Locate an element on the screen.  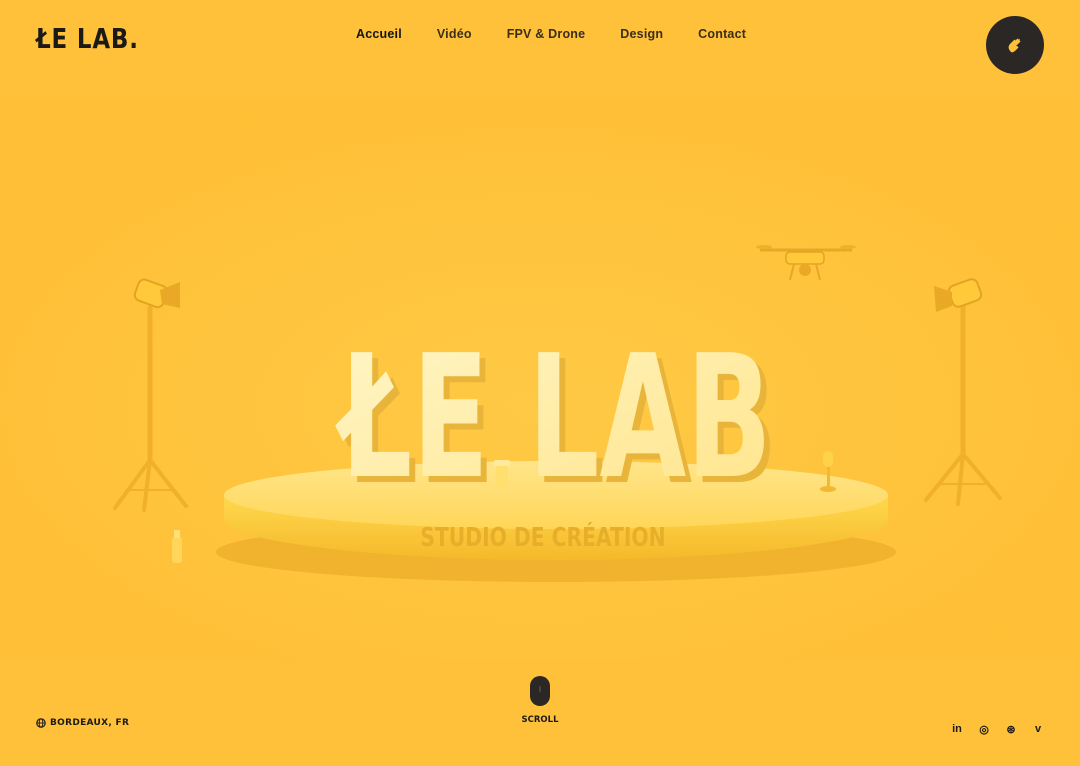
mouse-icon is located at coordinates (540, 691).